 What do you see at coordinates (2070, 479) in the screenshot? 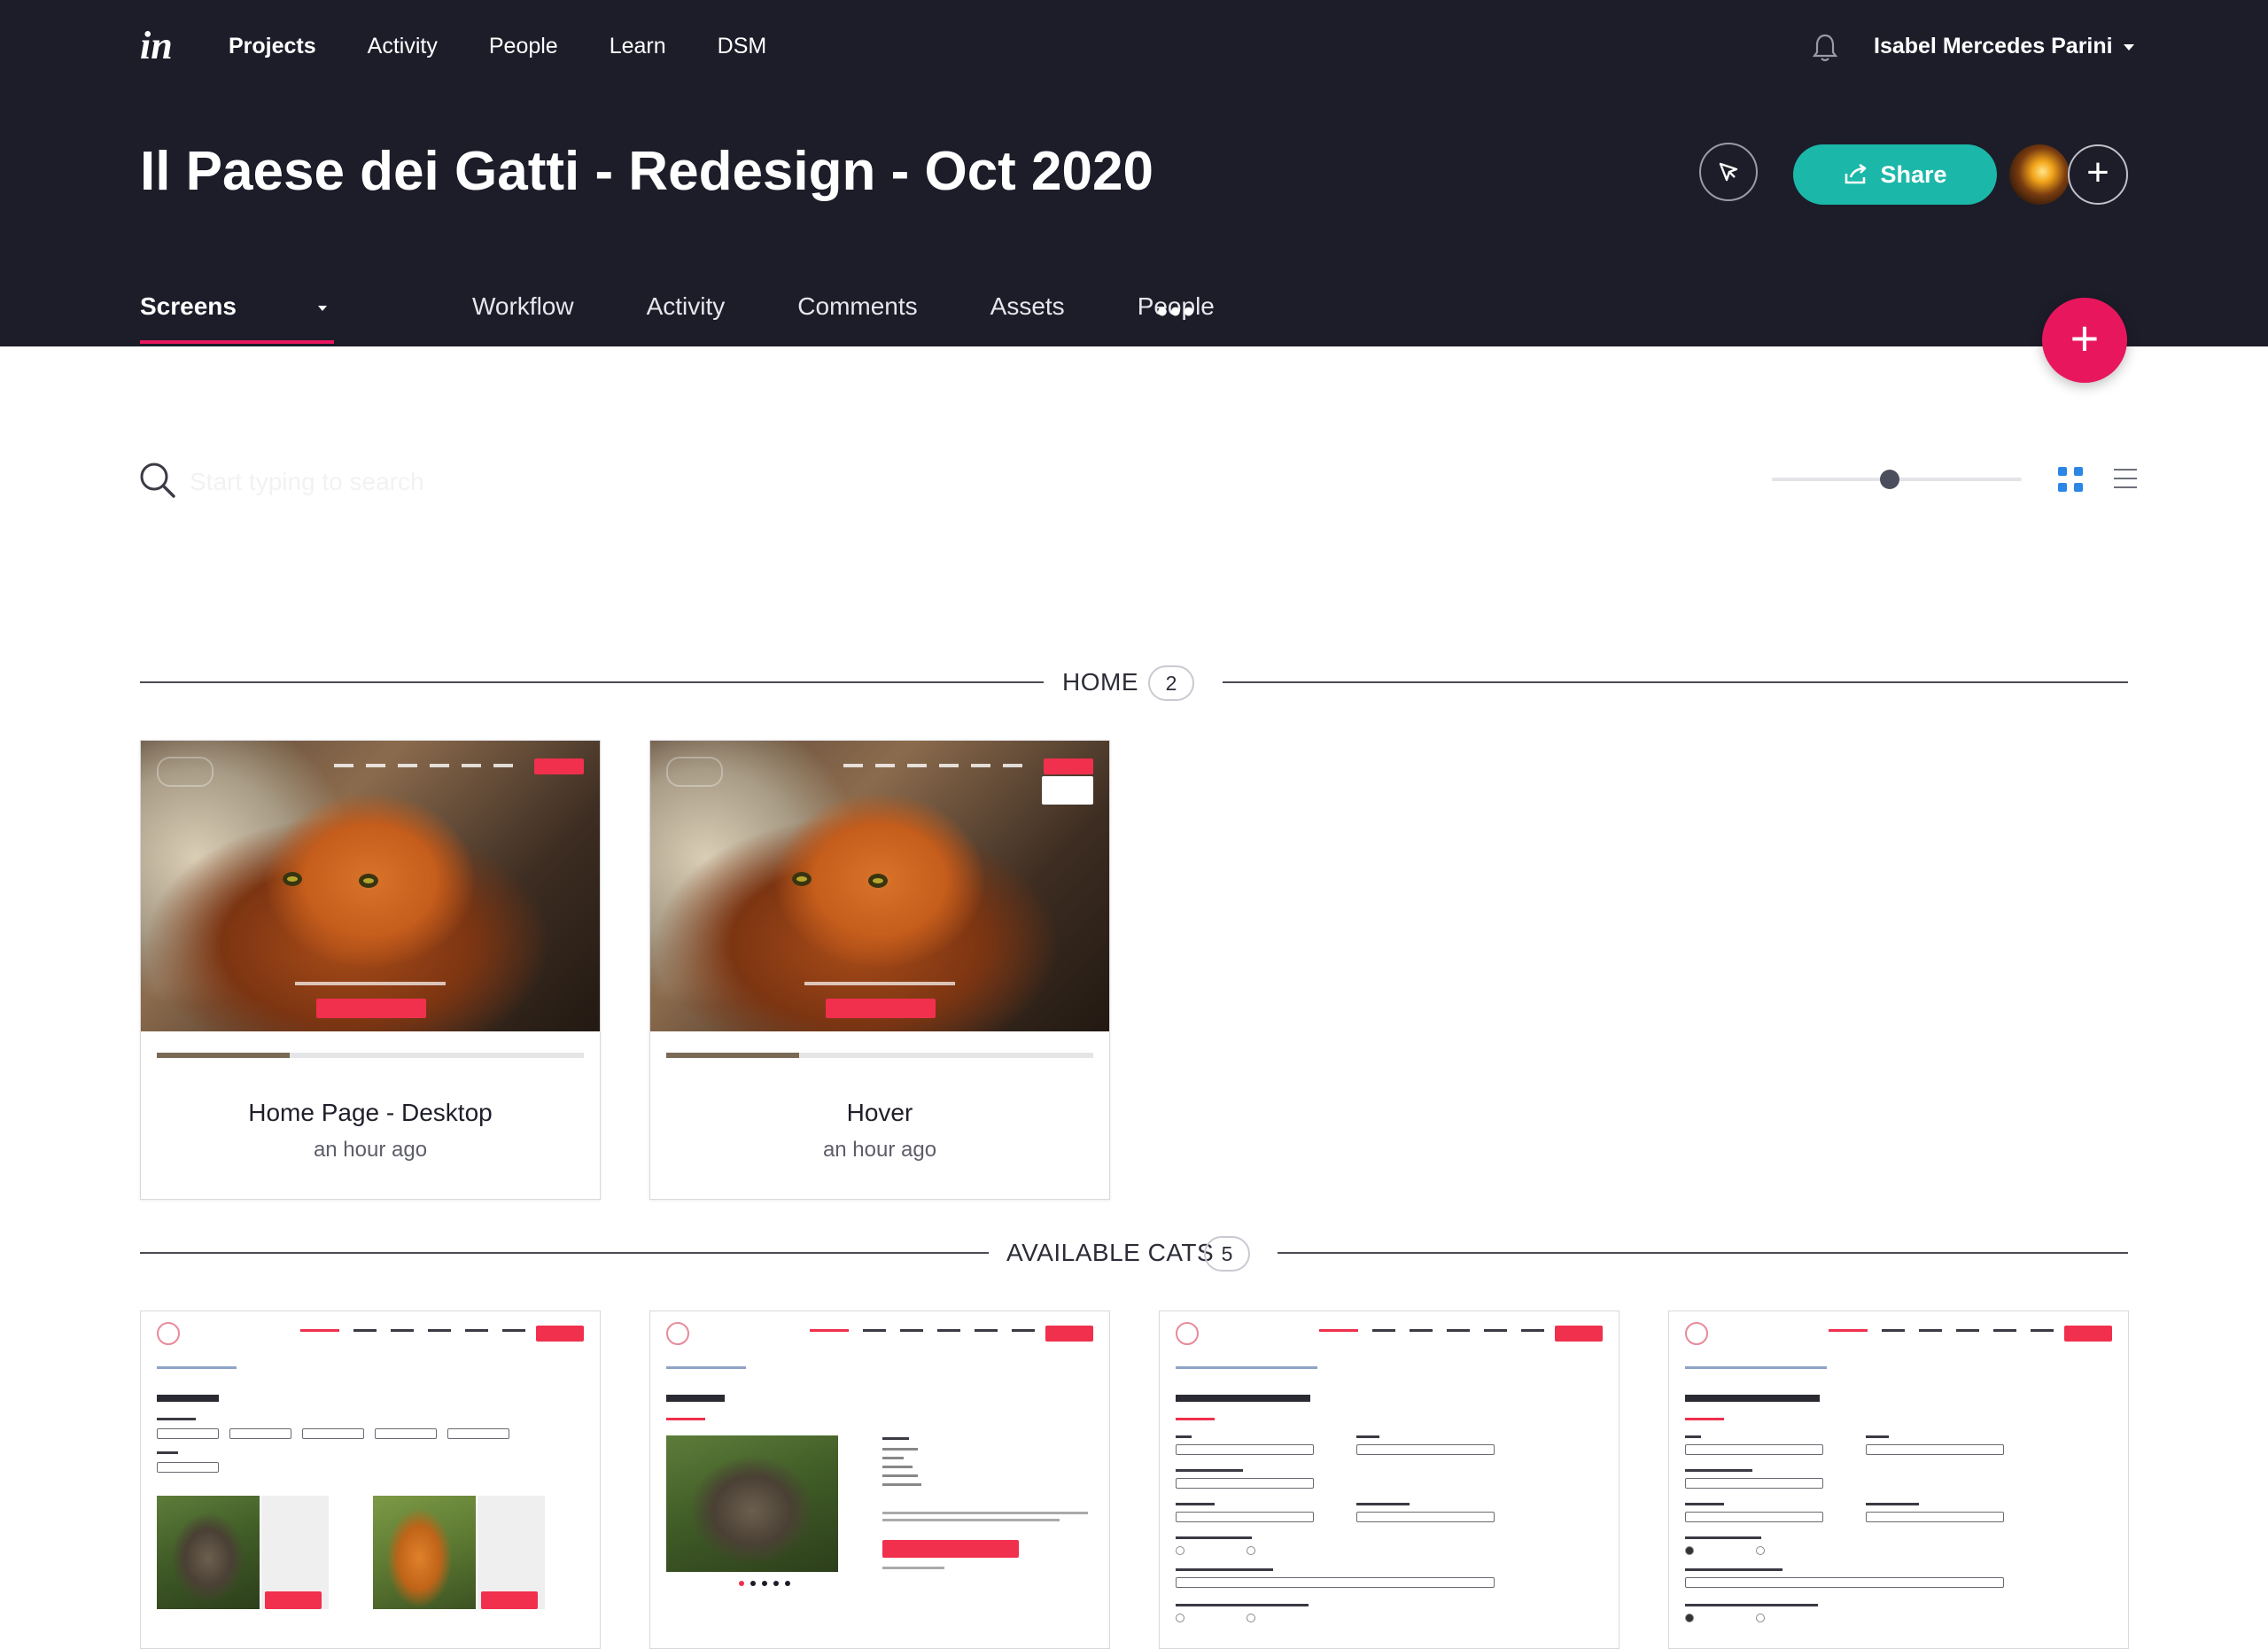
I see `grid-view-icon` at bounding box center [2070, 479].